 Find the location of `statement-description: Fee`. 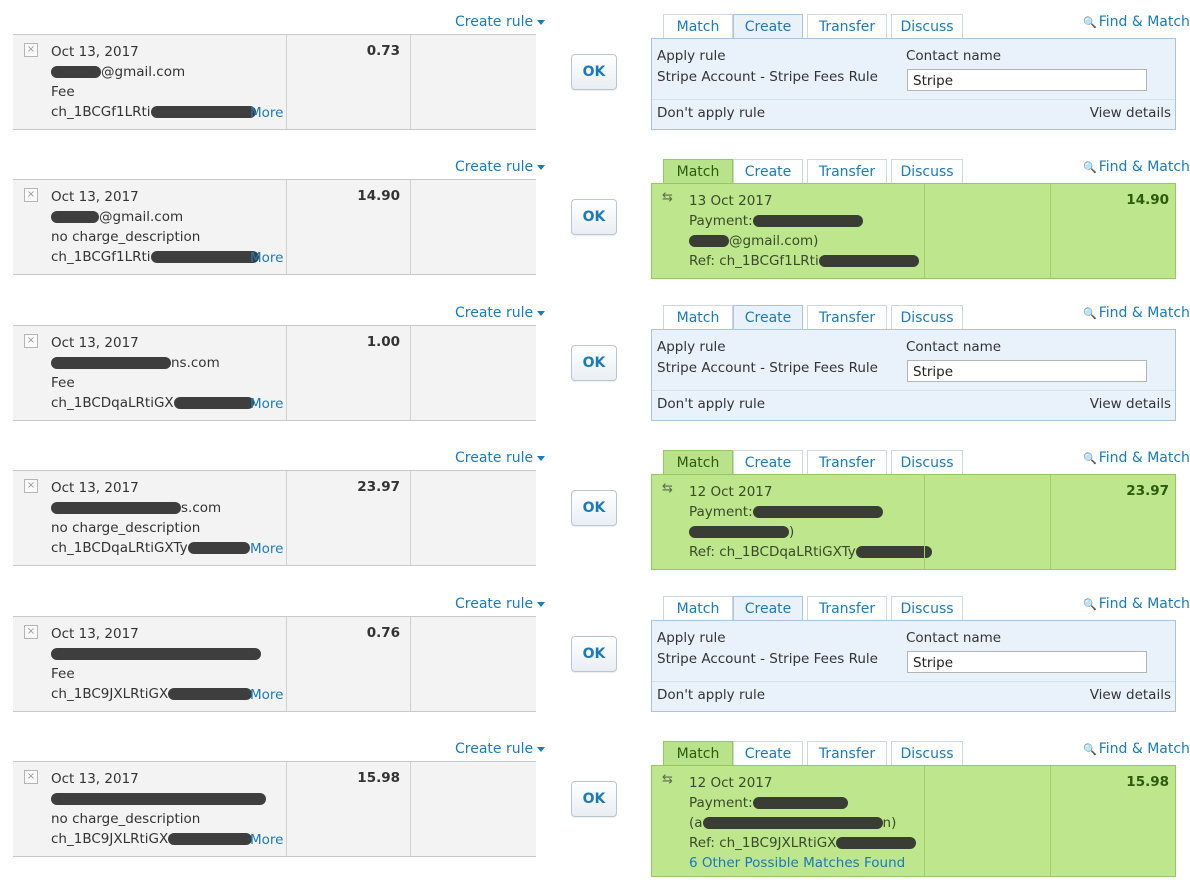

statement-description: Fee is located at coordinates (63, 383).